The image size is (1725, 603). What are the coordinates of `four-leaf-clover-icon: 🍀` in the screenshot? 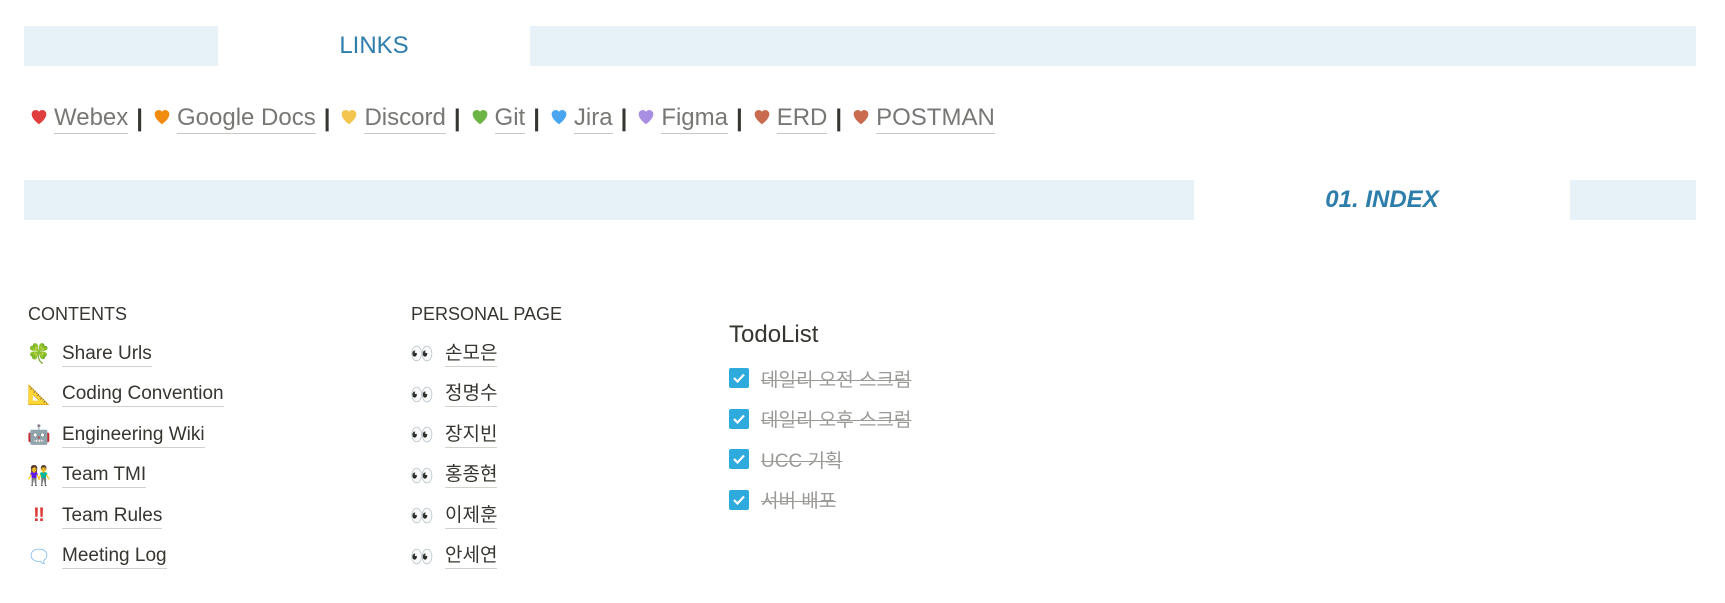 It's located at (39, 355).